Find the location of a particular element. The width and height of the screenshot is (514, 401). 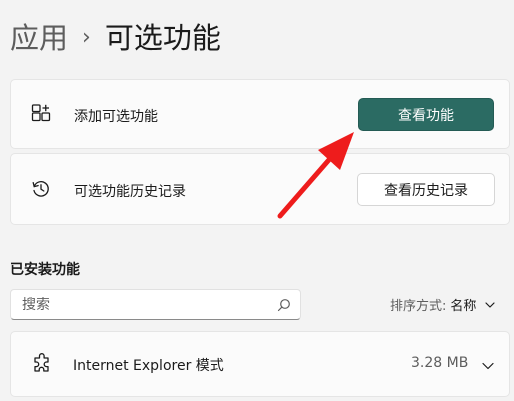

page-title: 可选功能 is located at coordinates (162, 38).